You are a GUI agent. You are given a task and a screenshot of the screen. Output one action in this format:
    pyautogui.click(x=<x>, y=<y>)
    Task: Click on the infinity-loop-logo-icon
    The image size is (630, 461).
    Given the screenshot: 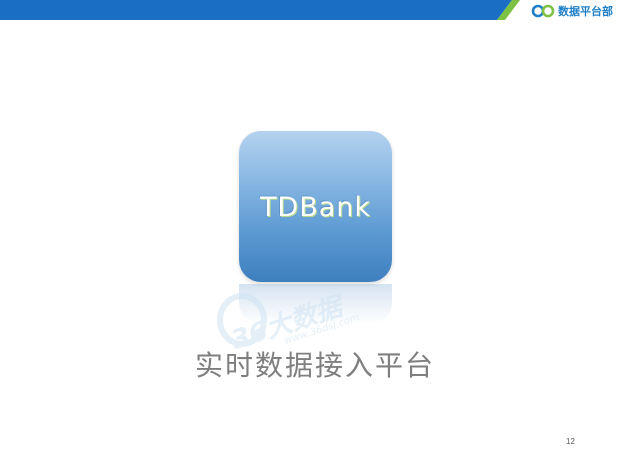 What is the action you would take?
    pyautogui.click(x=543, y=11)
    